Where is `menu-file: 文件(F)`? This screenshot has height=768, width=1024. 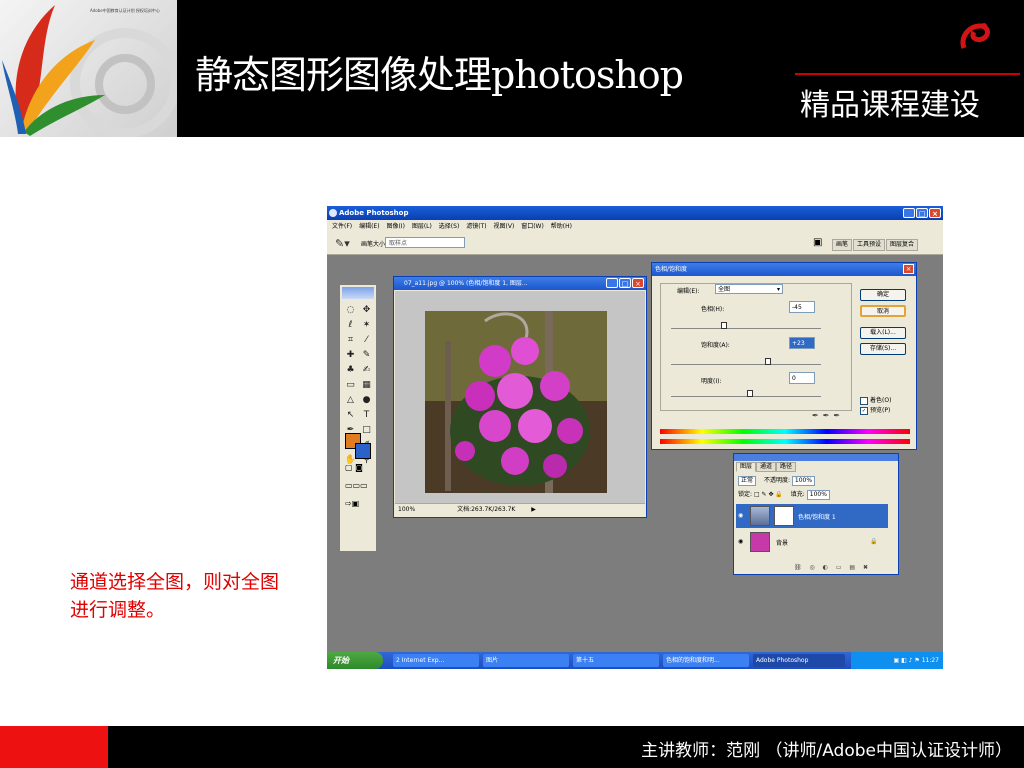
menu-file: 文件(F) is located at coordinates (342, 226).